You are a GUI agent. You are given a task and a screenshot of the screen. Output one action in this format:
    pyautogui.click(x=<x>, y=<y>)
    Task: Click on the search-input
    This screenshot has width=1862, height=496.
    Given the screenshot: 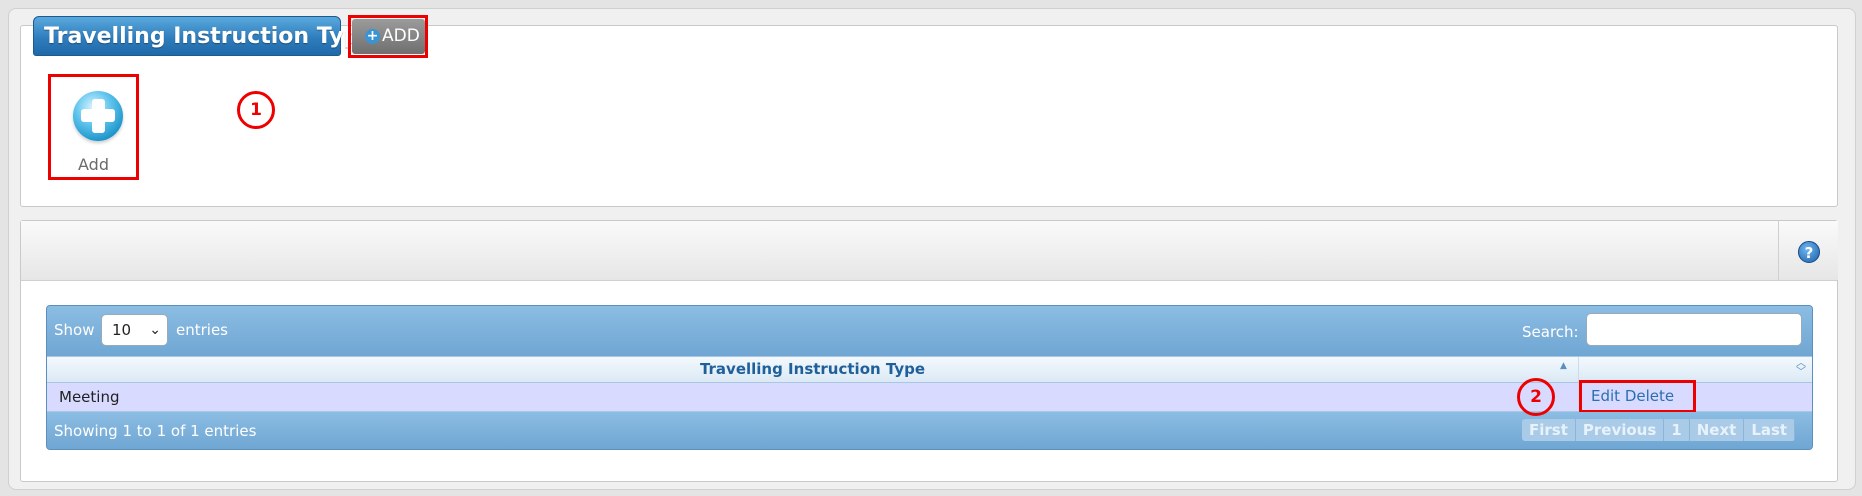 What is the action you would take?
    pyautogui.click(x=1694, y=329)
    